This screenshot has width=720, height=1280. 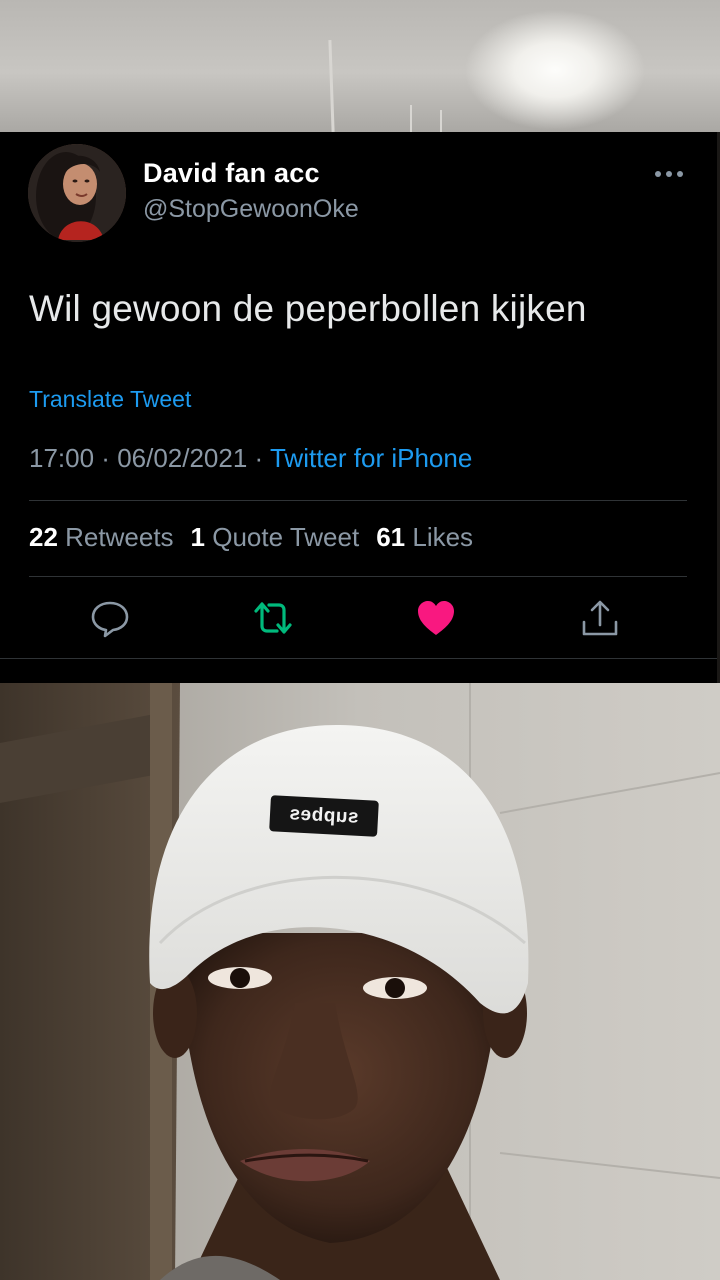 I want to click on tweet-timestamp: 17:00 · 06/02/2021 · Twitter for iPhone, so click(x=250, y=458).